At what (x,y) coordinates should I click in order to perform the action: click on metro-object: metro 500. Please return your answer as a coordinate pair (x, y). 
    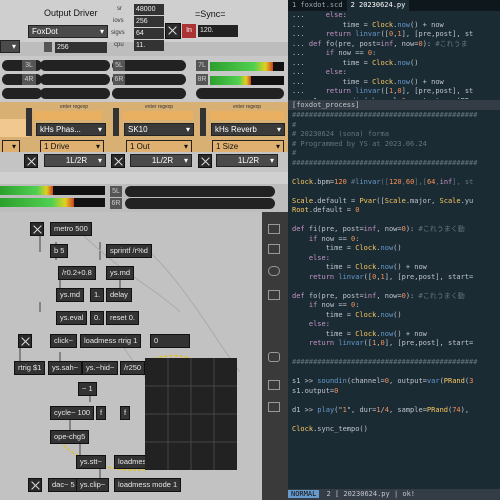
    Looking at the image, I should click on (71, 229).